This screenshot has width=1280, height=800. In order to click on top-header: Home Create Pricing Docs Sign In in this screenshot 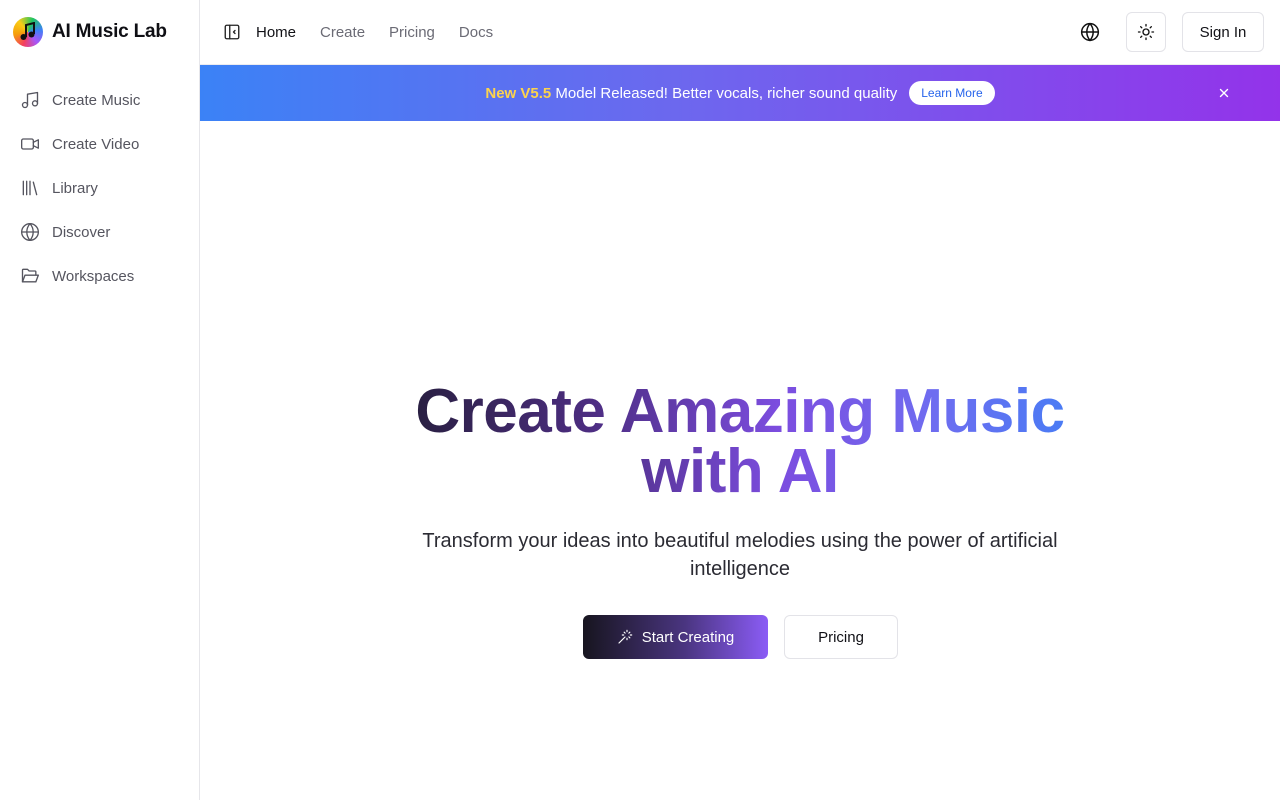, I will do `click(740, 32)`.